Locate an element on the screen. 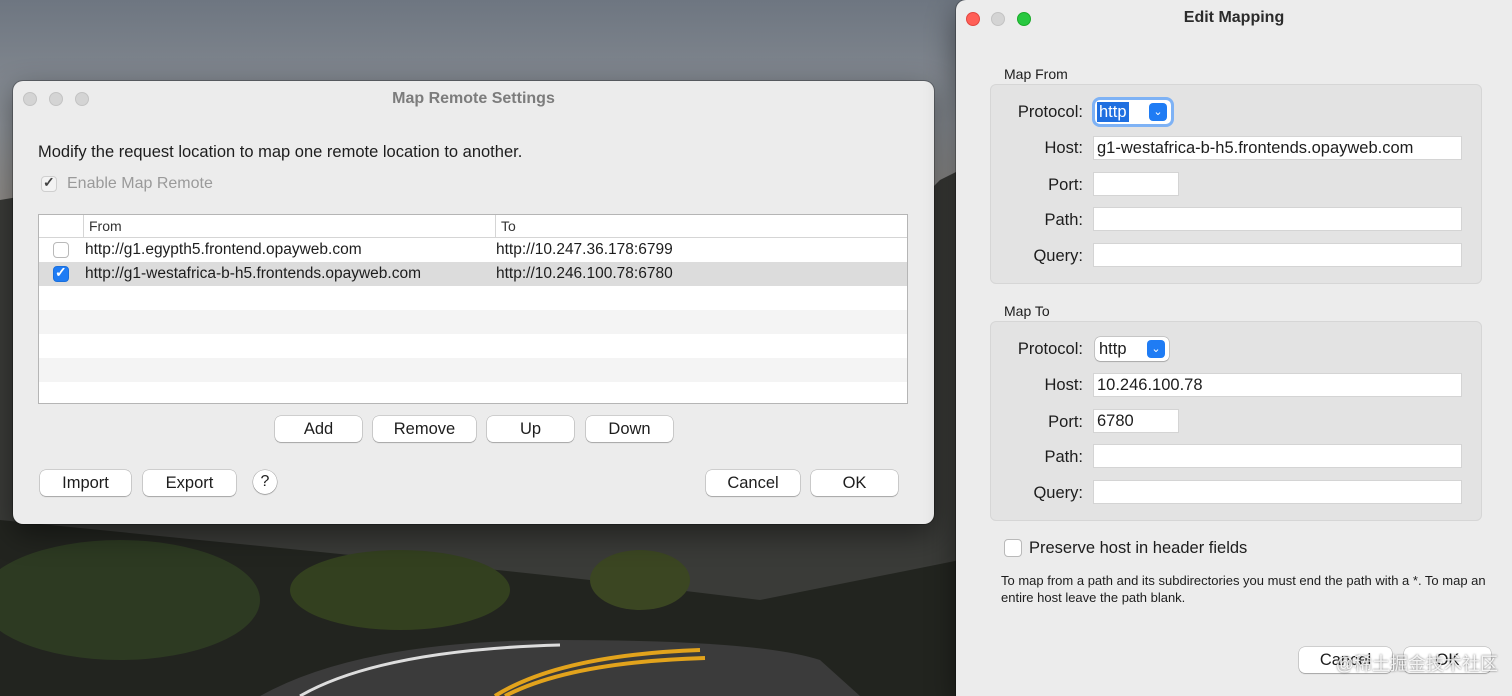 The height and width of the screenshot is (696, 1512). row-enabled-checkbox is located at coordinates (61, 250).